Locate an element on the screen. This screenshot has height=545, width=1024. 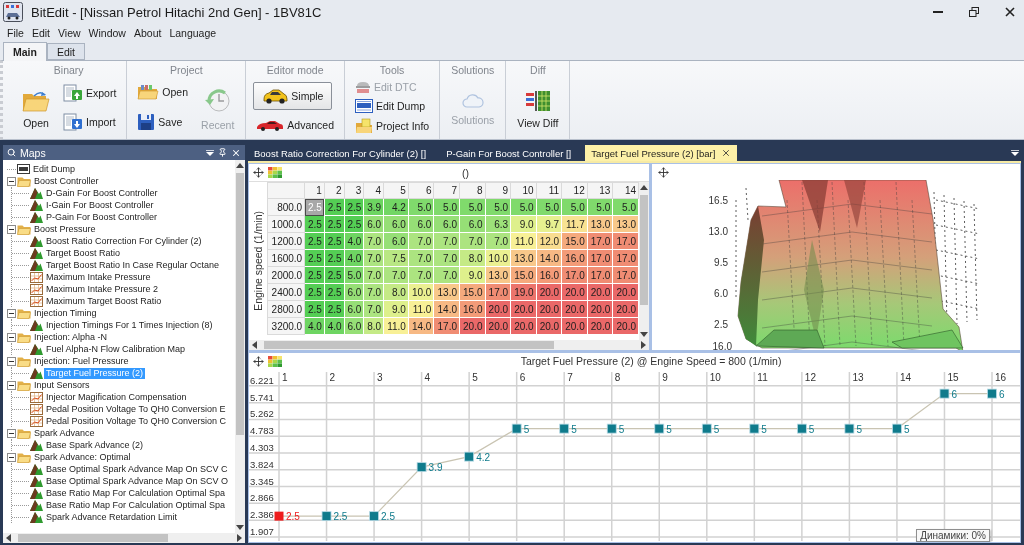
ribbon-button: Advanced is located at coordinates (295, 125).